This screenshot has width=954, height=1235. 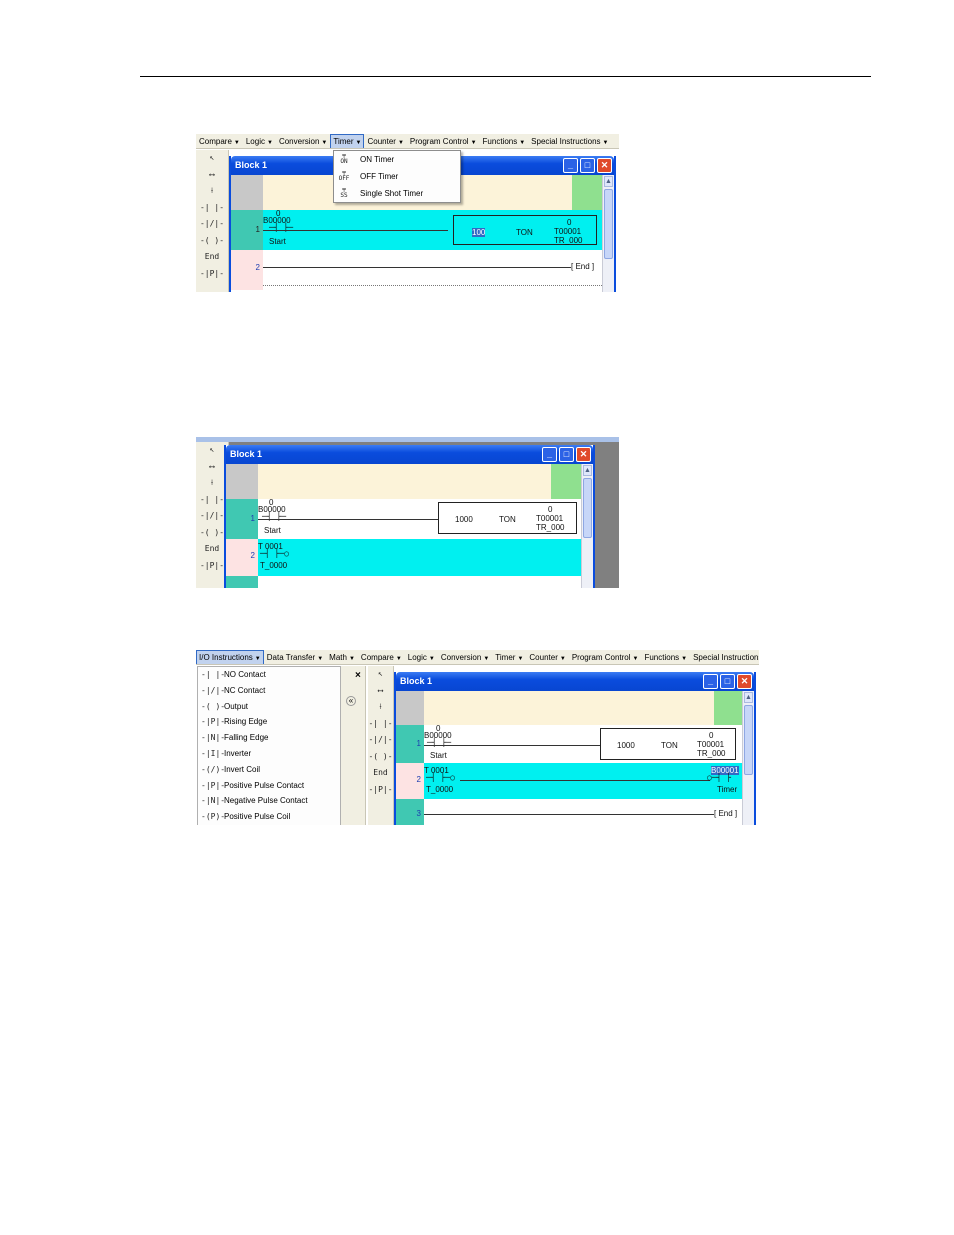 I want to click on collapse-icon: «, so click(x=351, y=701).